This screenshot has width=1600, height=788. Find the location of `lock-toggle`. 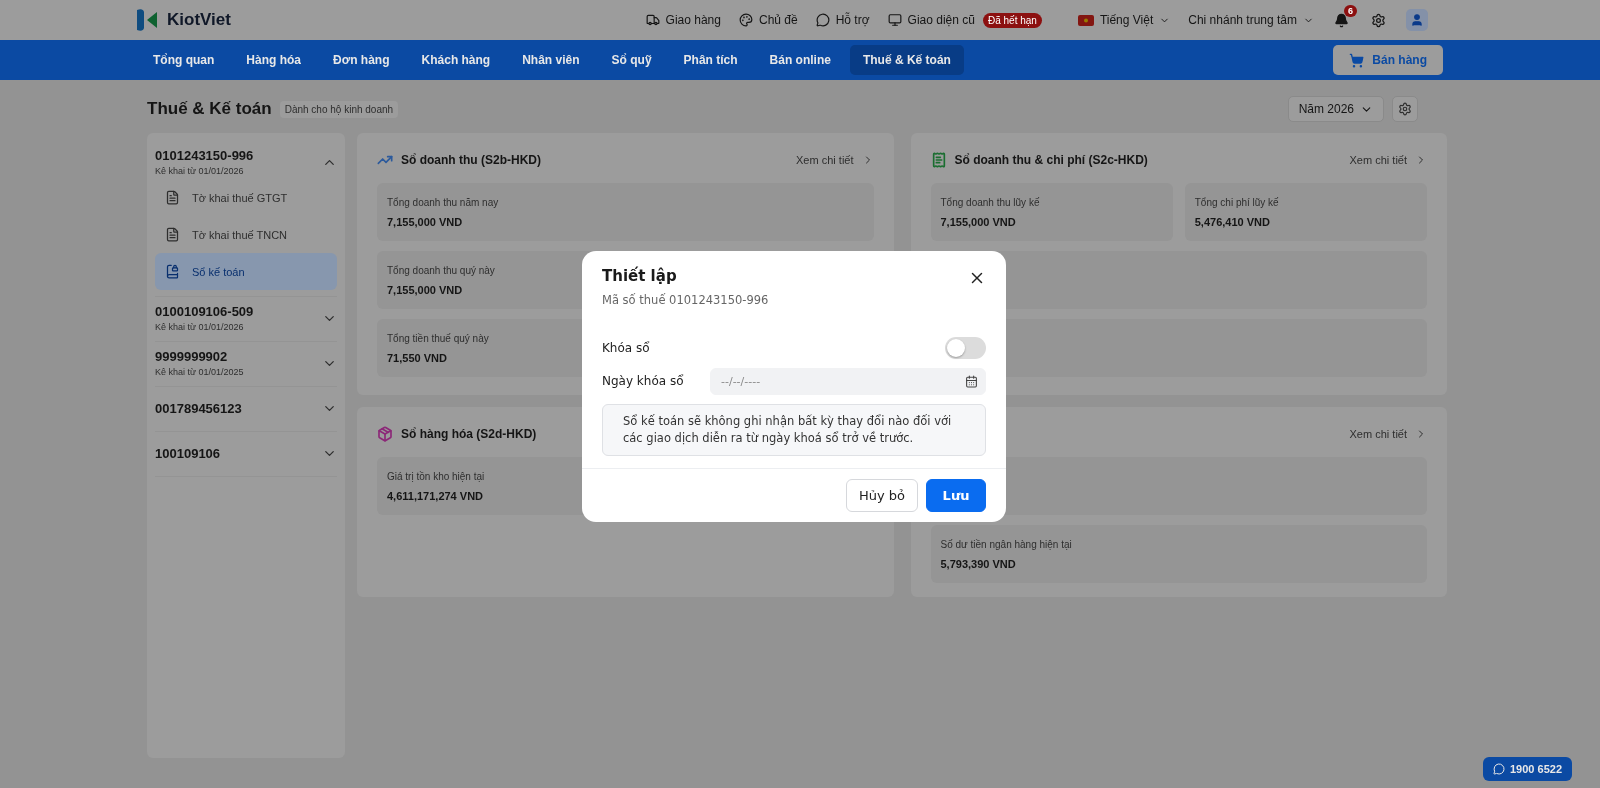

lock-toggle is located at coordinates (965, 347).